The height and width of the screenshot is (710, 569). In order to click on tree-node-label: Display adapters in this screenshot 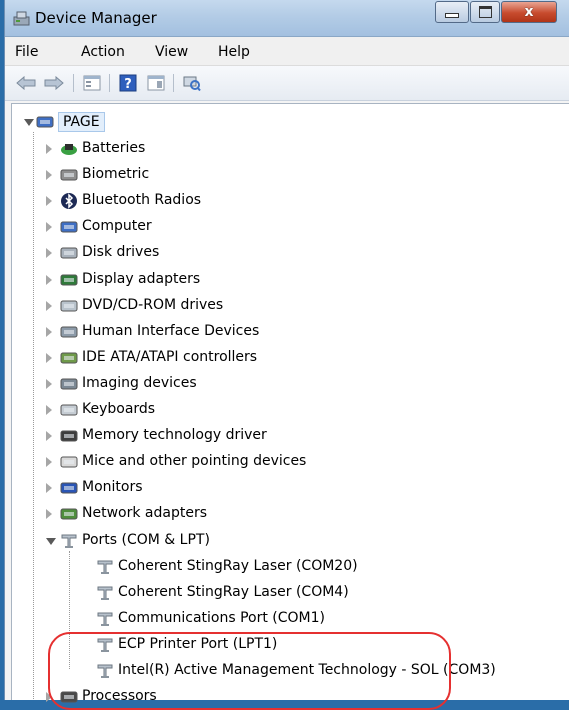, I will do `click(141, 278)`.